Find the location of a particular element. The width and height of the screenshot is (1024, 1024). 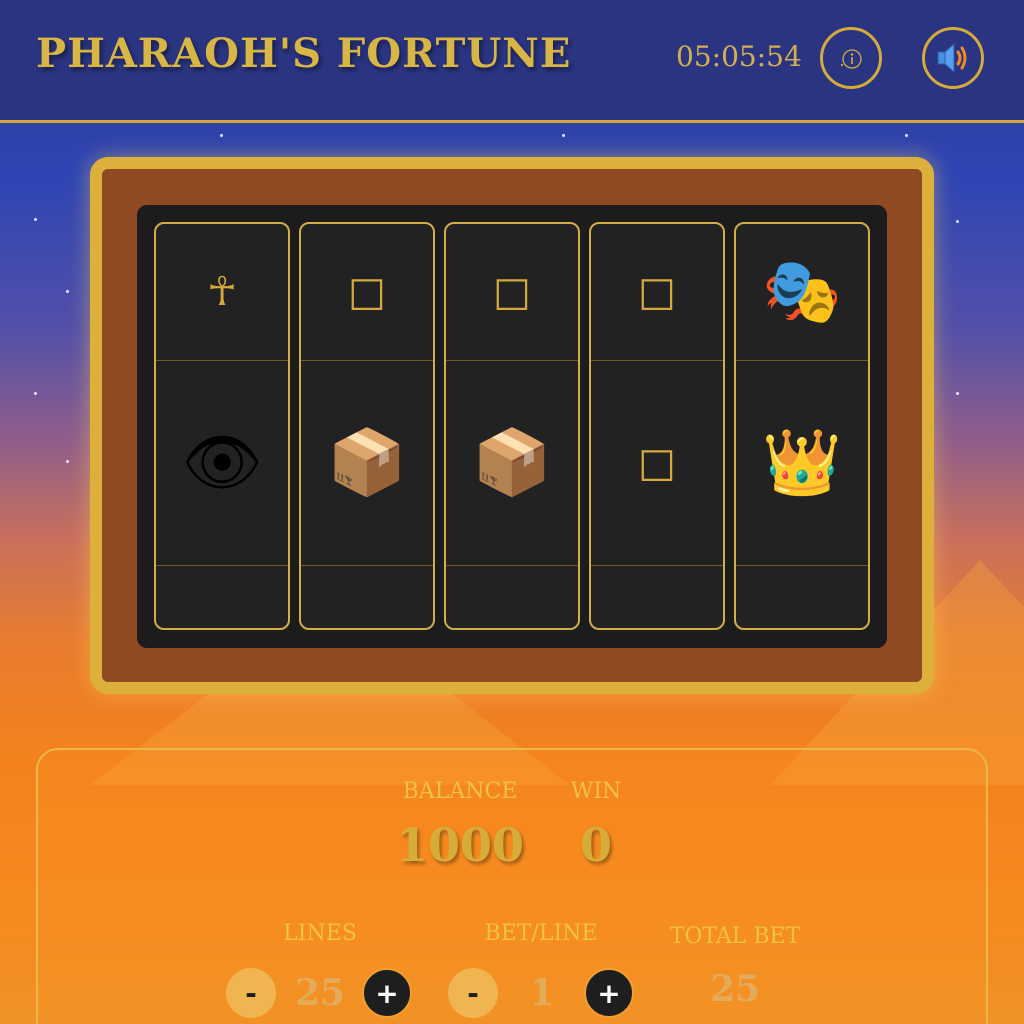

reel-cell: ☥ is located at coordinates (222, 292).